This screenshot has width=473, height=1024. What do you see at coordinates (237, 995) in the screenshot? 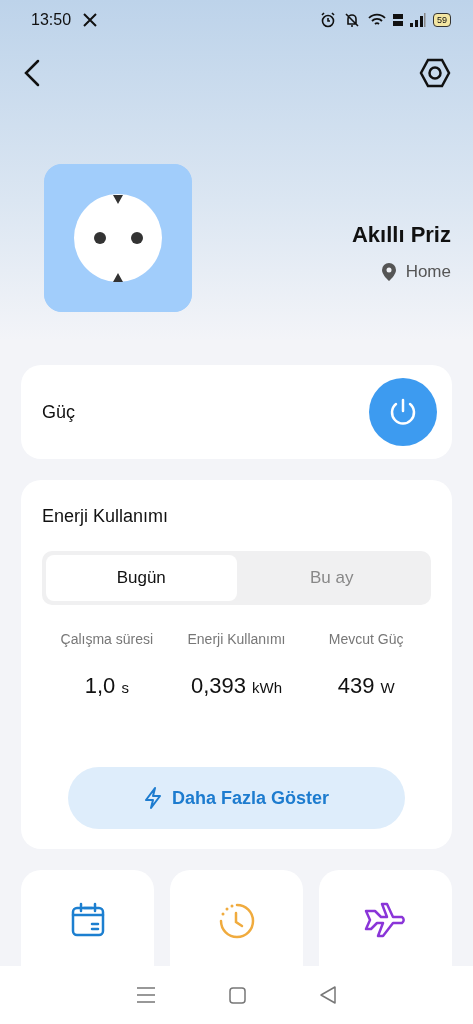
I see `home-icon` at bounding box center [237, 995].